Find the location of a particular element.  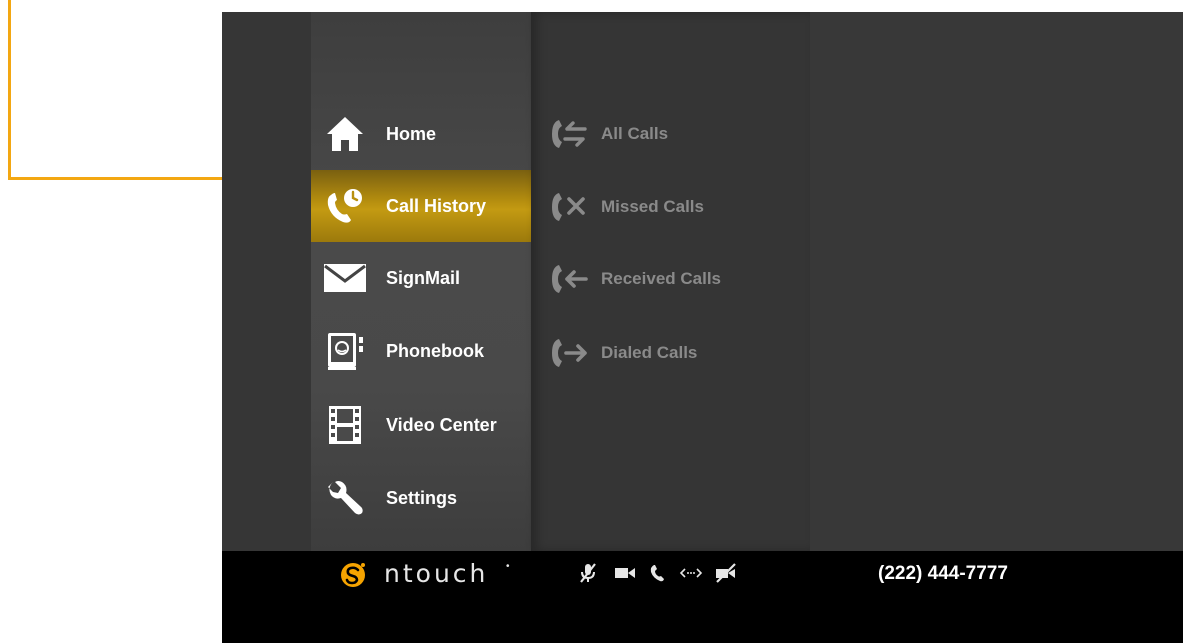

menu-item-signmail: SignMail is located at coordinates (421, 278).